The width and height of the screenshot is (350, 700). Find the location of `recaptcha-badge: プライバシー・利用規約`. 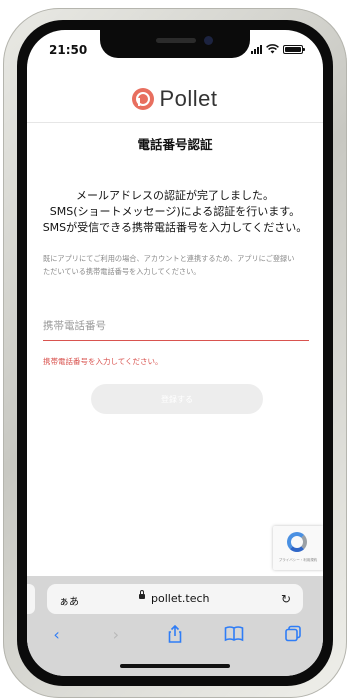

recaptcha-badge: プライバシー・利用規約 is located at coordinates (298, 548).